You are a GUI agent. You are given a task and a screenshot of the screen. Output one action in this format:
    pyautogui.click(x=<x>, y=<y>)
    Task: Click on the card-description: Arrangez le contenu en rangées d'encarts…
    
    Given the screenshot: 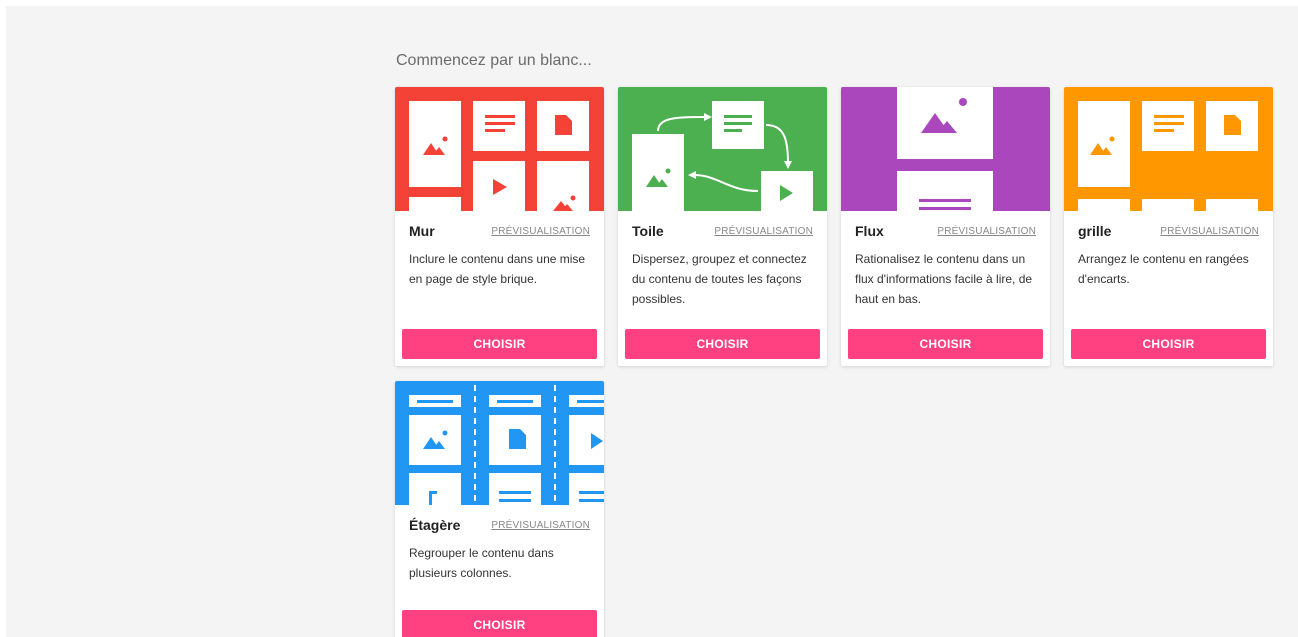 What is the action you would take?
    pyautogui.click(x=1163, y=269)
    